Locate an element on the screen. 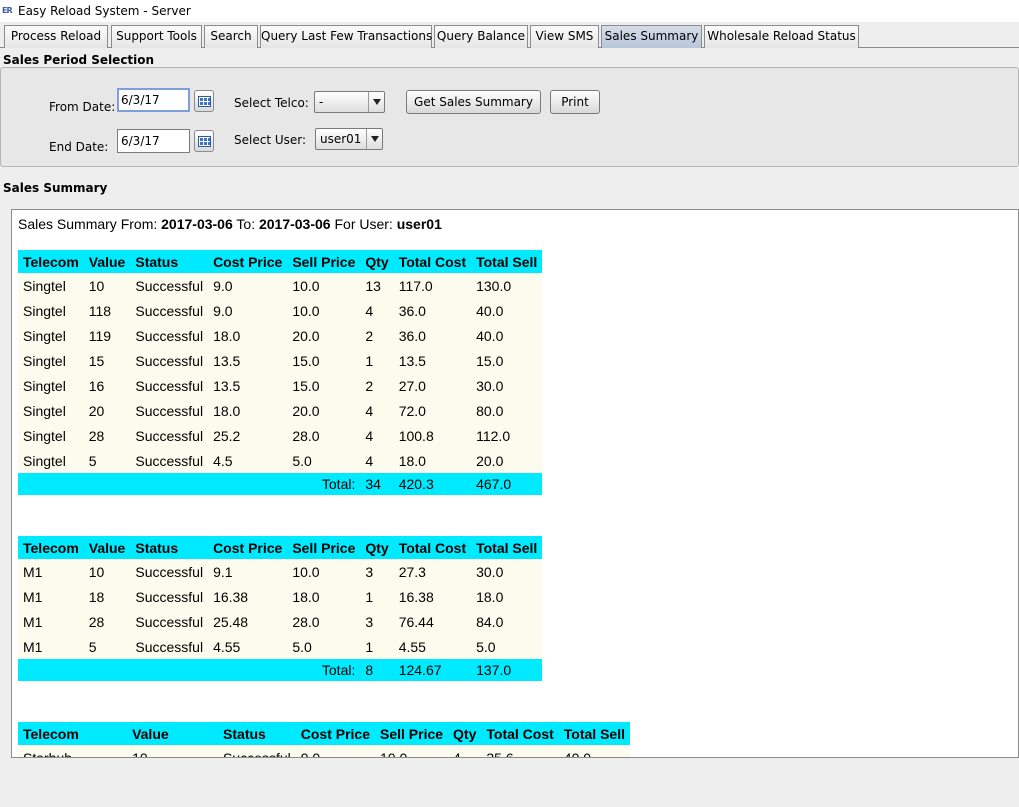 The image size is (1019, 807). heading-from-date: 2017-03-06 is located at coordinates (197, 224).